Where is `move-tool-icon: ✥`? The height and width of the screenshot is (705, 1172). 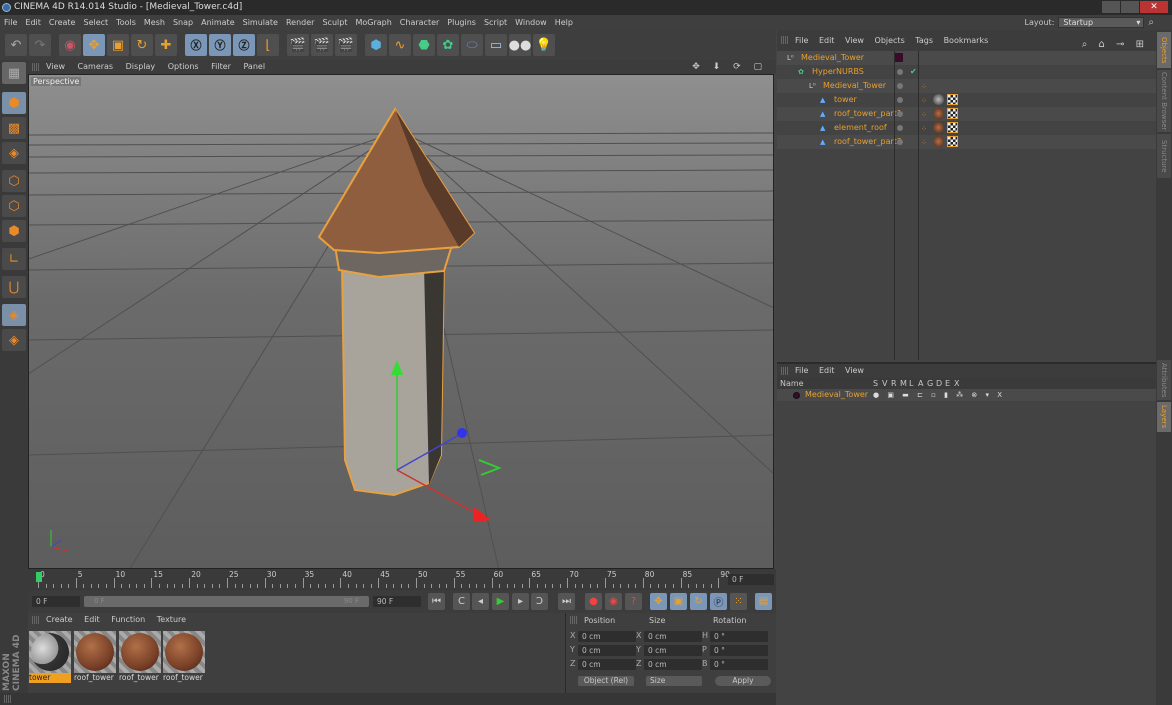 move-tool-icon: ✥ is located at coordinates (94, 45).